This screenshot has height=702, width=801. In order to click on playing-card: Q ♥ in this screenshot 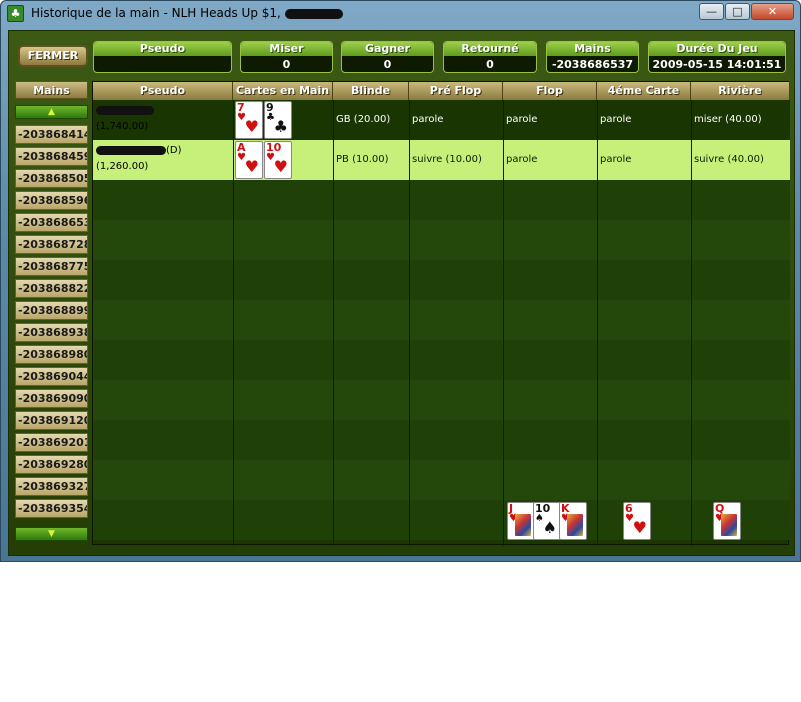, I will do `click(727, 521)`.